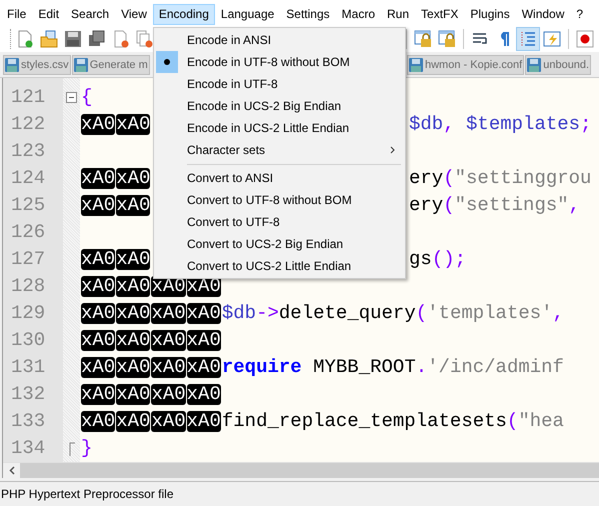 The width and height of the screenshot is (599, 506). What do you see at coordinates (11, 471) in the screenshot?
I see `scroll-left-icon` at bounding box center [11, 471].